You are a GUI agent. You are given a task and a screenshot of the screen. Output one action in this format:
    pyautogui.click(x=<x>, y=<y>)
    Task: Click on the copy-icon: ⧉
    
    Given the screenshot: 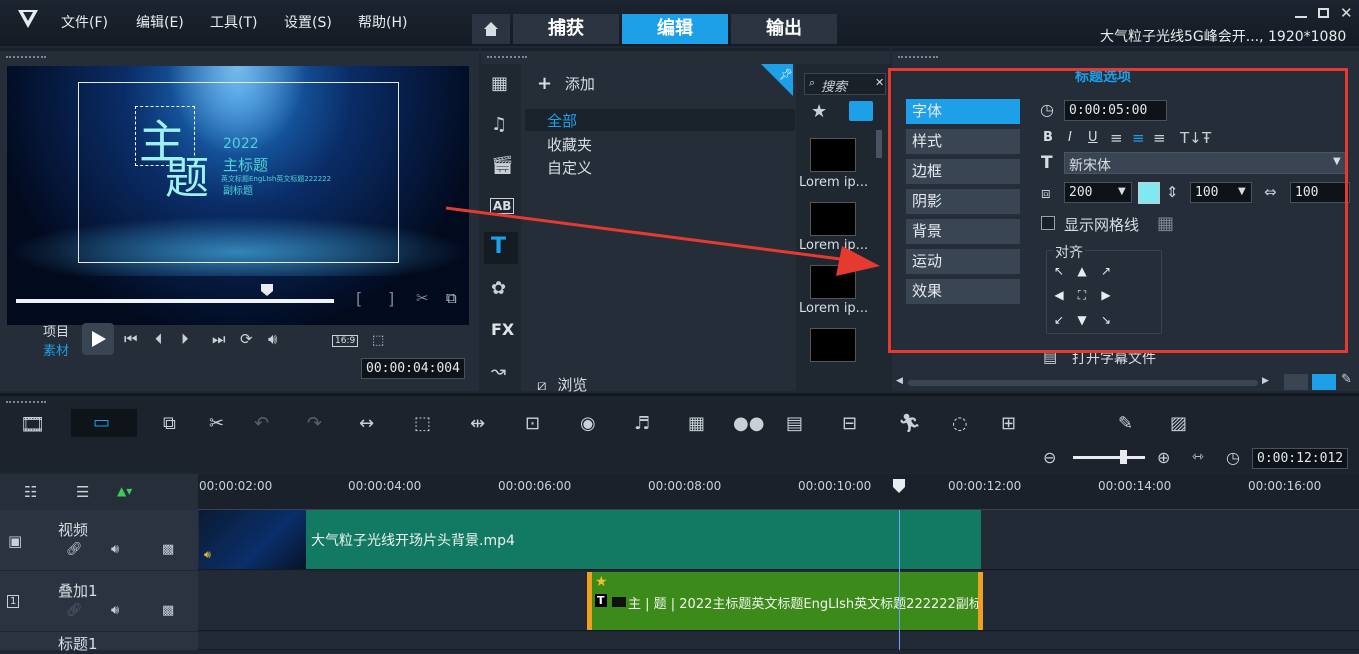 What is the action you would take?
    pyautogui.click(x=451, y=298)
    